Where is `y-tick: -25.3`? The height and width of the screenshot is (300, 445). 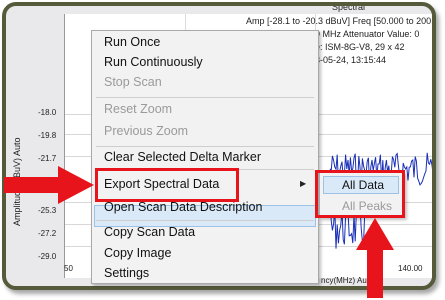
y-tick: -25.3 is located at coordinates (47, 210).